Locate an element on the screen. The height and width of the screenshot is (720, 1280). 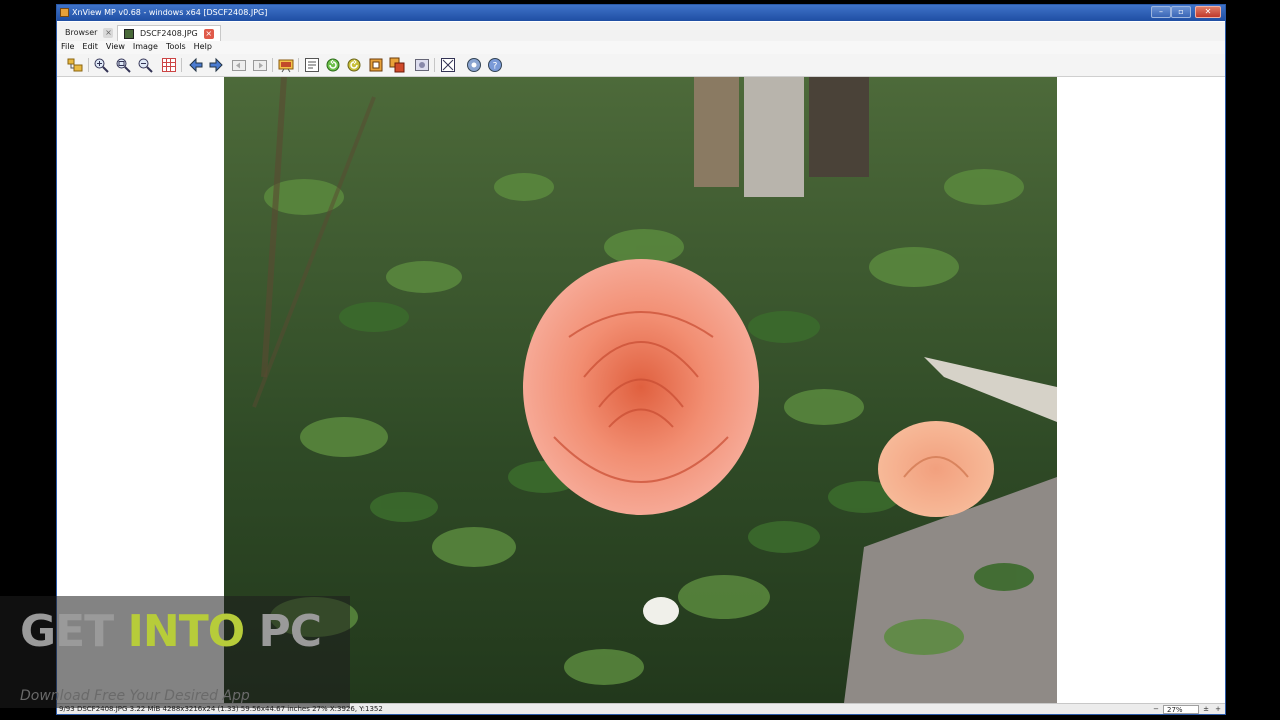
watermark-logo: GET INTO PC is located at coordinates (171, 631).